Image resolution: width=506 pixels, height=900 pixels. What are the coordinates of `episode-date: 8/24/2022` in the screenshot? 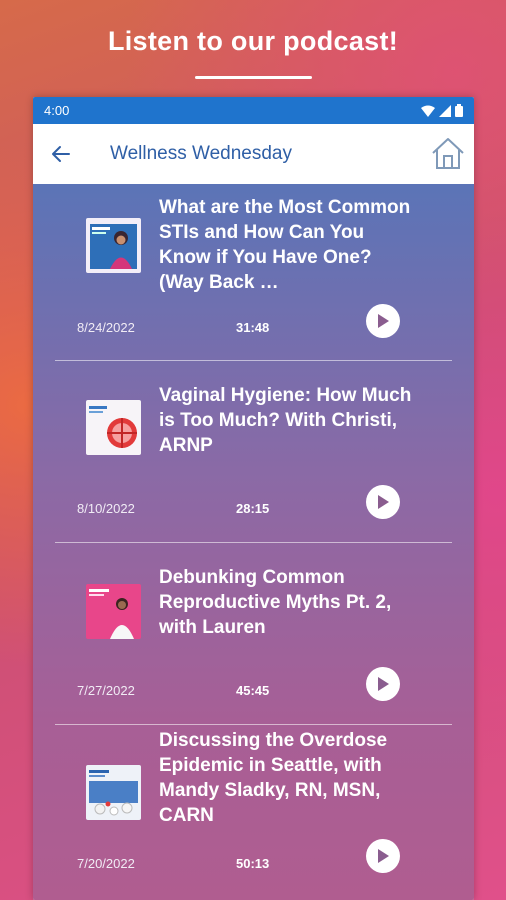 It's located at (106, 327).